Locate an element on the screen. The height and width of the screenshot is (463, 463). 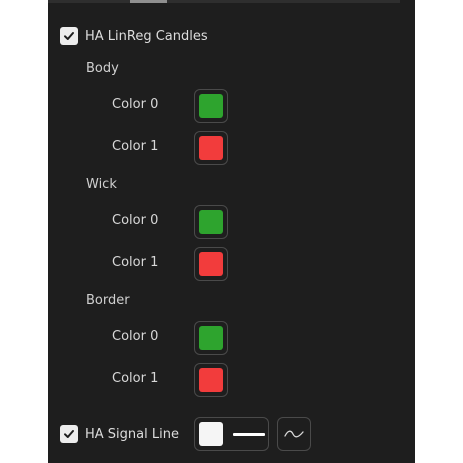
ha-signal-line-label: HA Signal Line is located at coordinates (132, 434).